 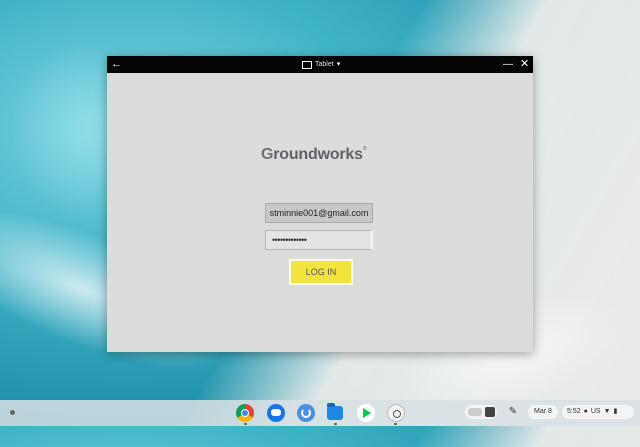 What do you see at coordinates (508, 64) in the screenshot?
I see `minimize-button: —` at bounding box center [508, 64].